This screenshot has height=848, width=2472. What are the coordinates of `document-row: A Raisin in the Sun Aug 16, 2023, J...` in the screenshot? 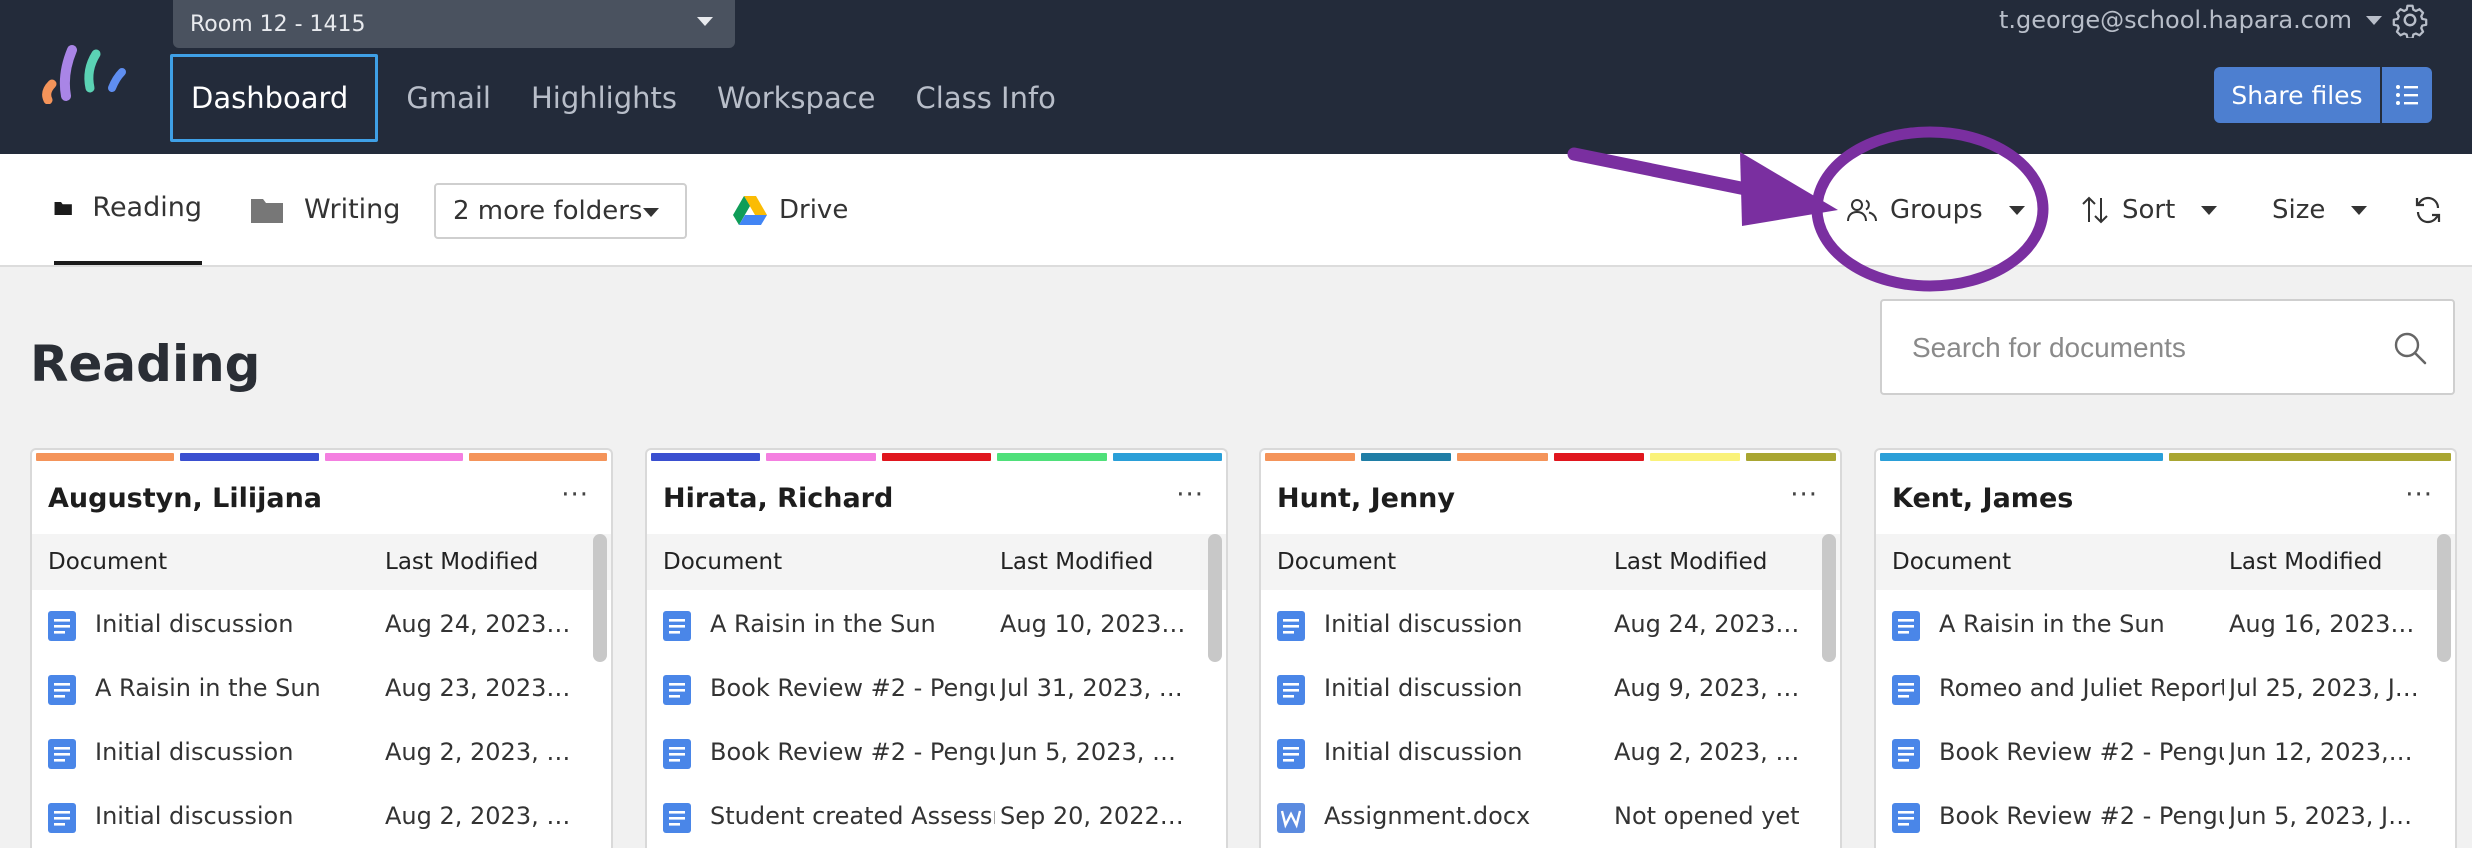 It's located at (2157, 624).